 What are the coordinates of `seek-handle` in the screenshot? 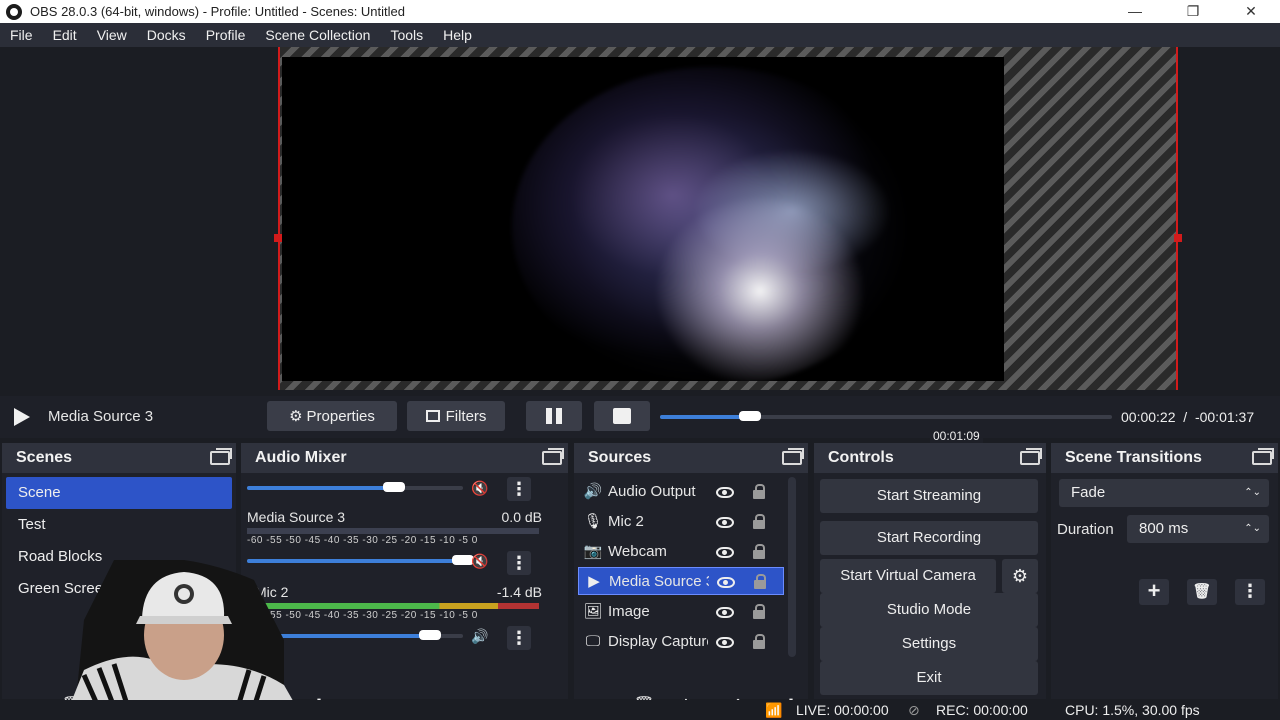 It's located at (750, 416).